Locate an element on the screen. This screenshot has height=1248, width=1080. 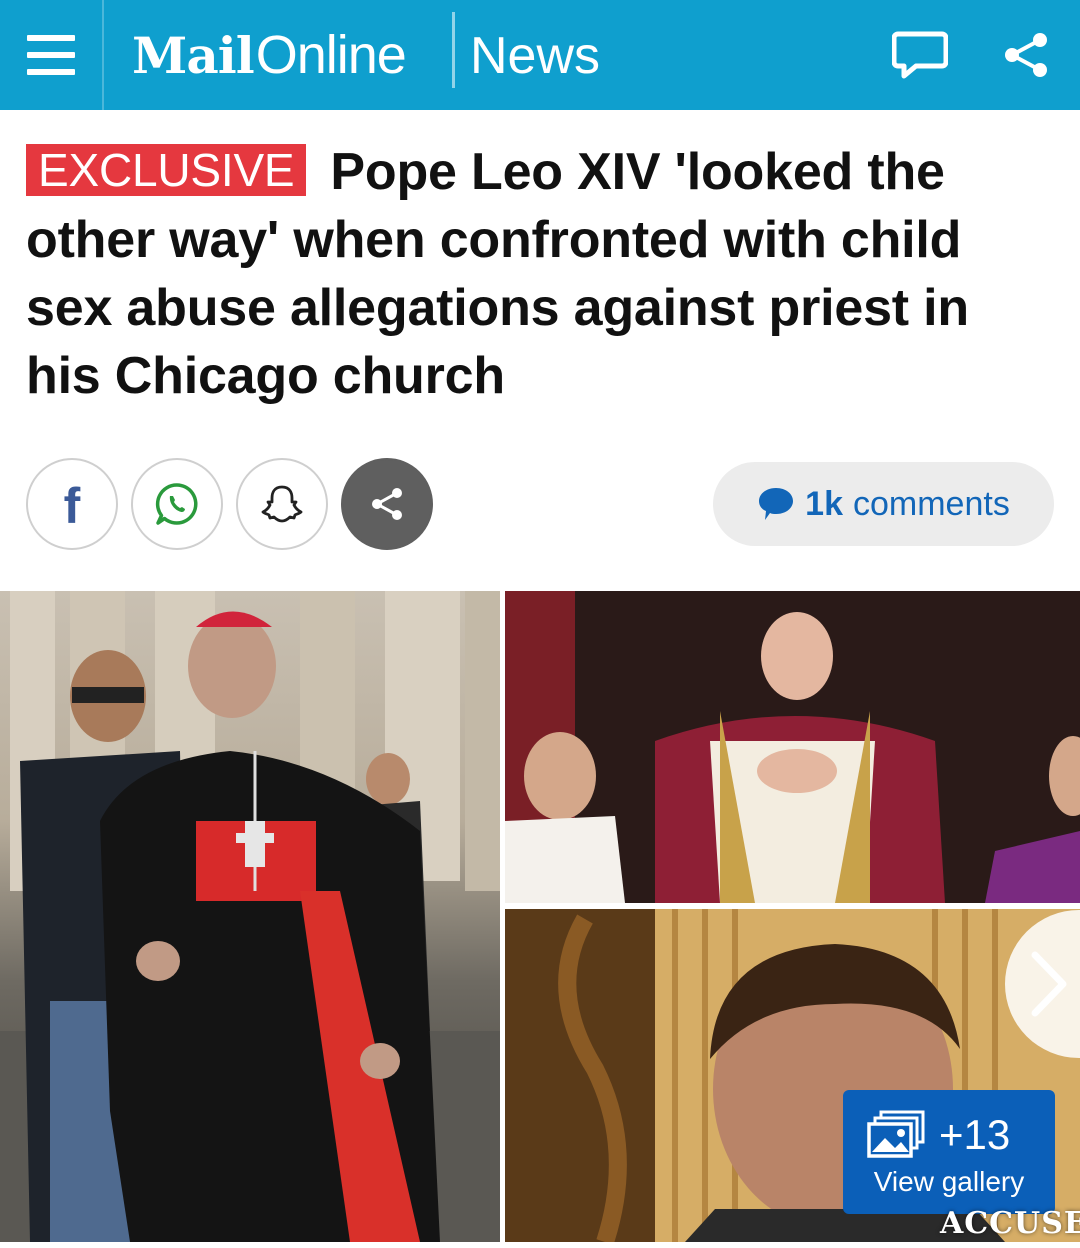
gallery-count-row: +13 is located at coordinates (938, 1135).